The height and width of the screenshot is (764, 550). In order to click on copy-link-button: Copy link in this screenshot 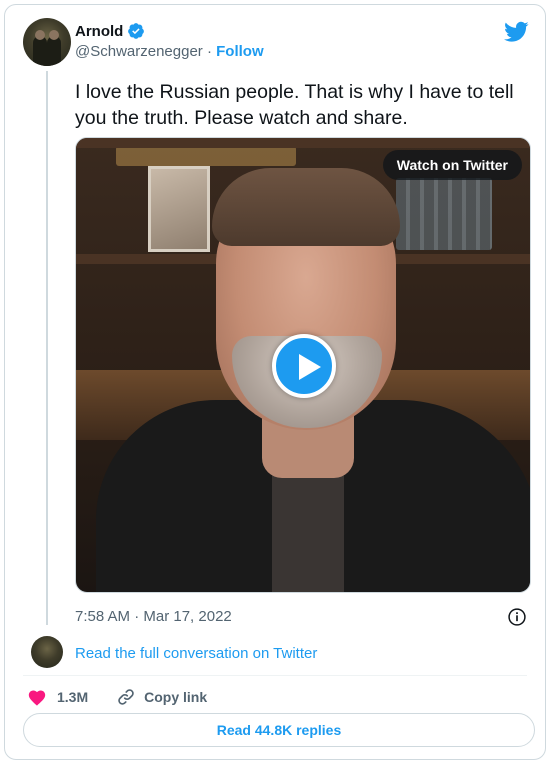, I will do `click(161, 697)`.